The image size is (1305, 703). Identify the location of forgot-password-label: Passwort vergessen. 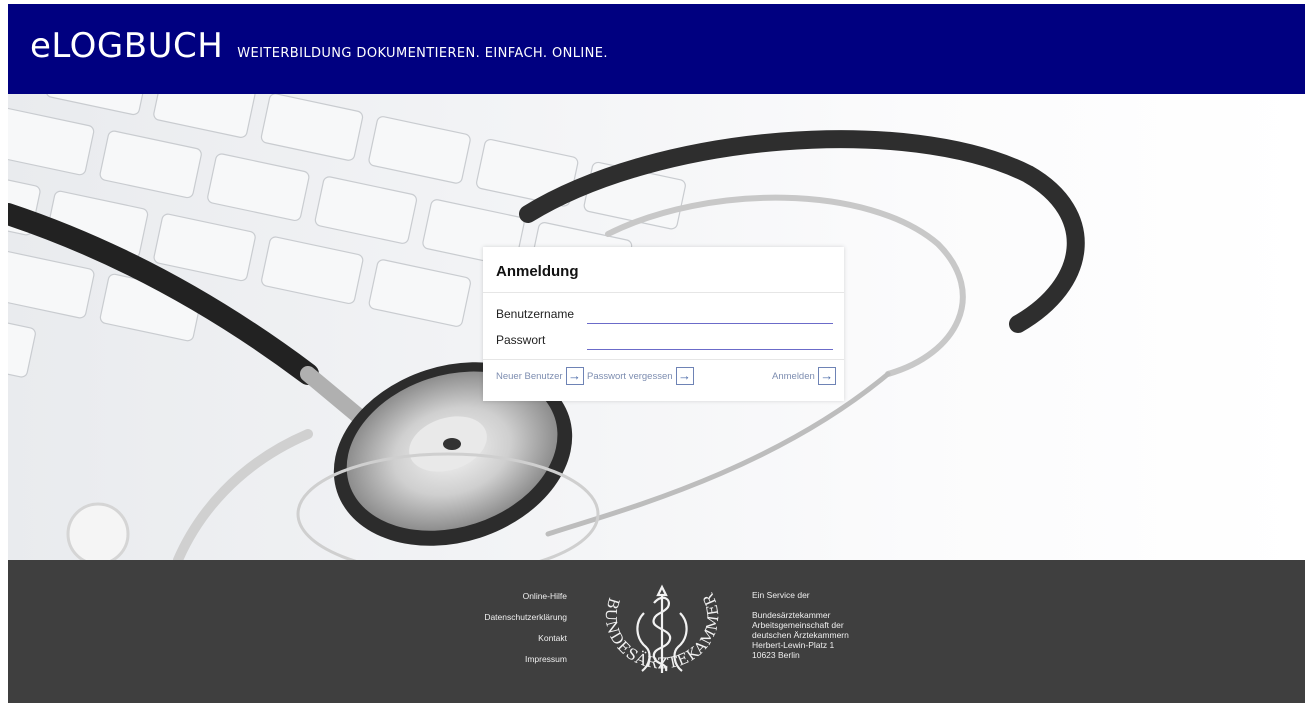
(630, 376).